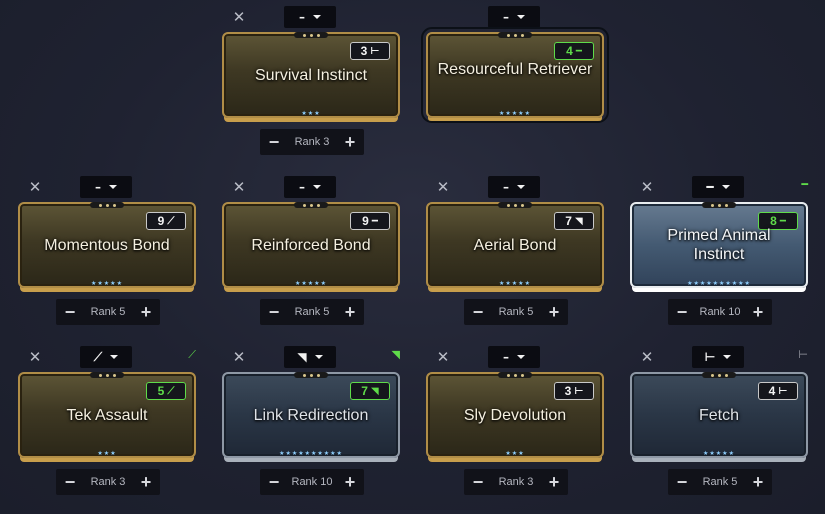 Image resolution: width=825 pixels, height=514 pixels. Describe the element at coordinates (804, 184) in the screenshot. I see `polarity-match-icon: ━` at that location.